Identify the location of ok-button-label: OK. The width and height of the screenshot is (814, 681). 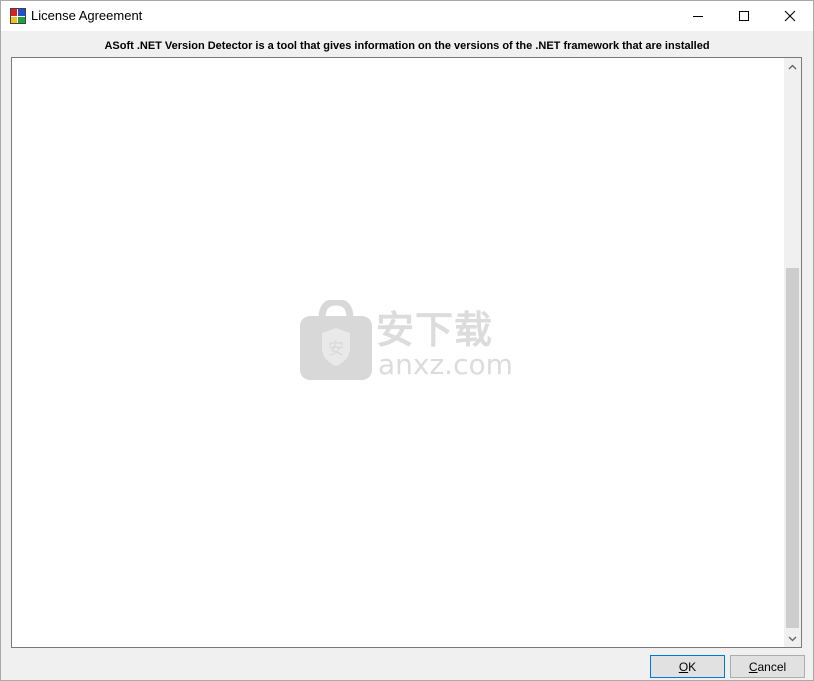
(687, 666).